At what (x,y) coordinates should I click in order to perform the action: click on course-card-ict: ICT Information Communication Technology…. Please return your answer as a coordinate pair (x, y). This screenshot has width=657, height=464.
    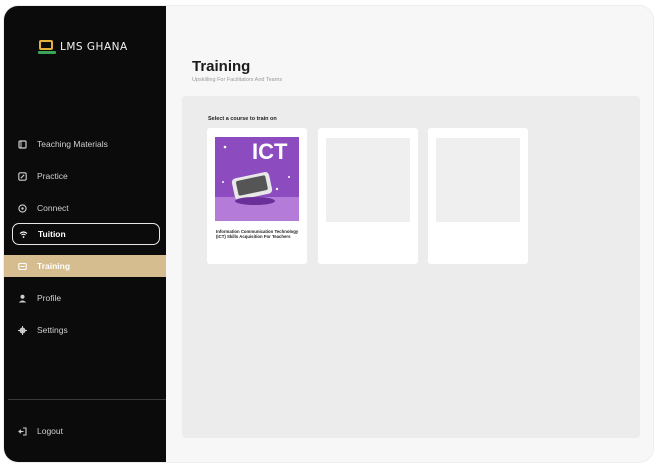
    Looking at the image, I should click on (257, 196).